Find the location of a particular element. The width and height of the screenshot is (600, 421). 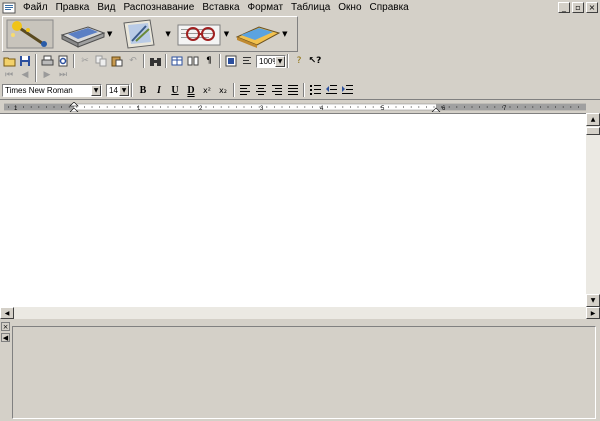

scroll-thumb is located at coordinates (593, 131).